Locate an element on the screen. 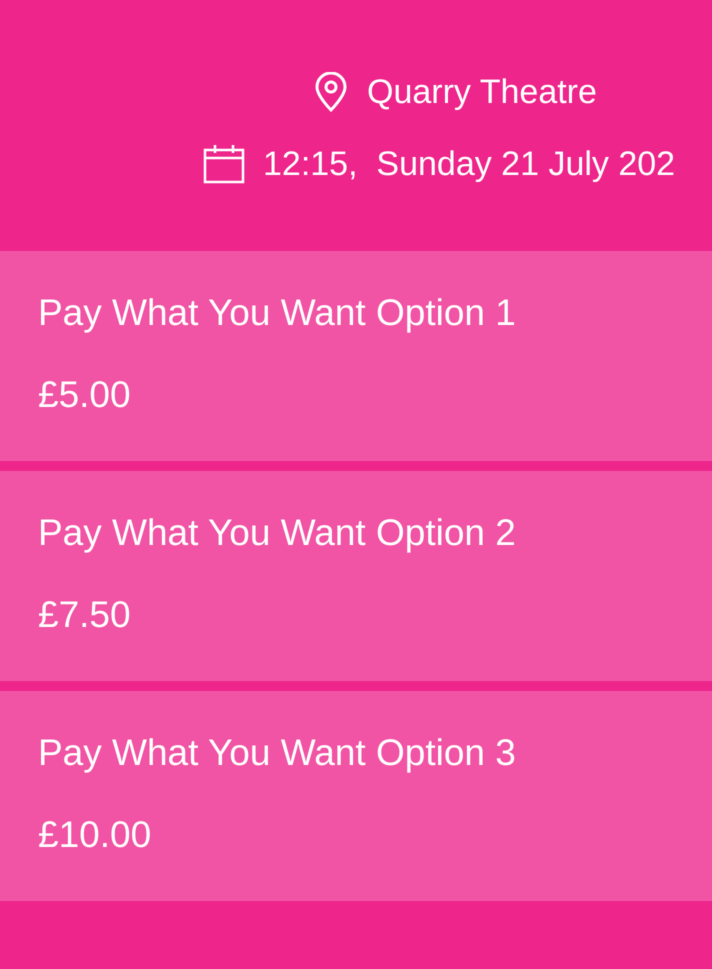  event-datetime: 12:15, Sunday 21 July 202 is located at coordinates (469, 164).